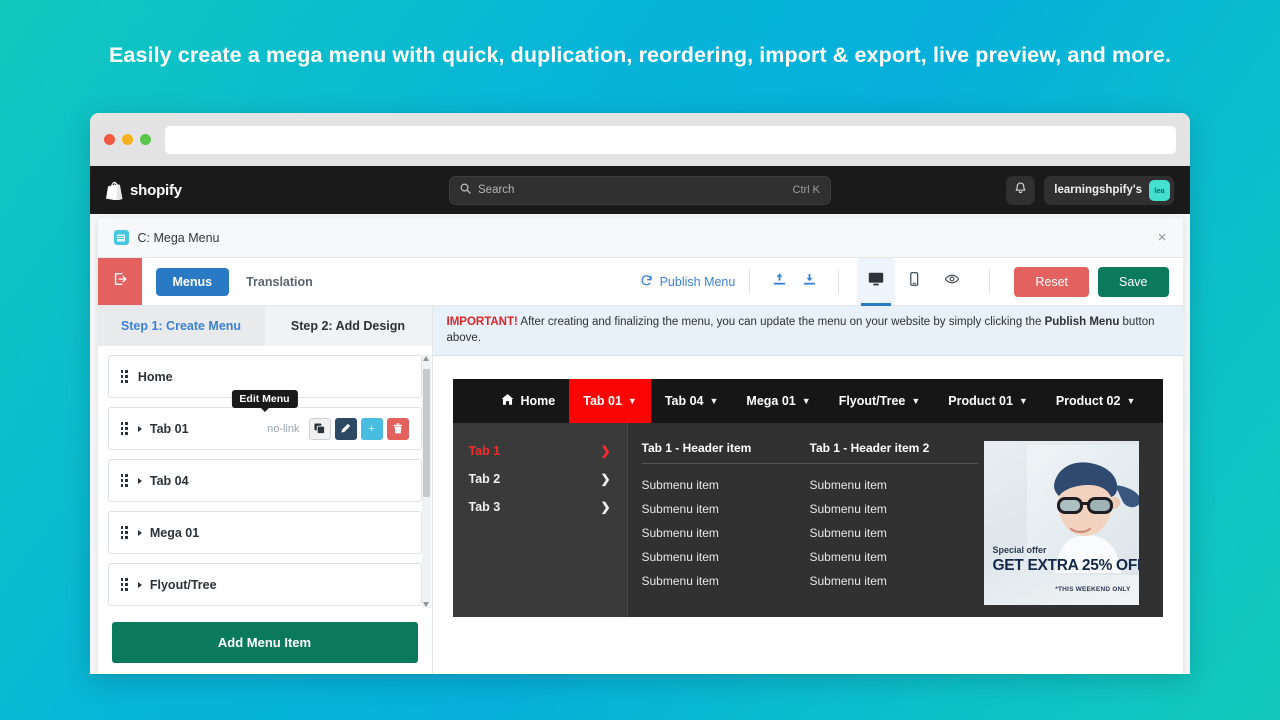 The image size is (1280, 720). I want to click on add-child-icon: +, so click(371, 428).